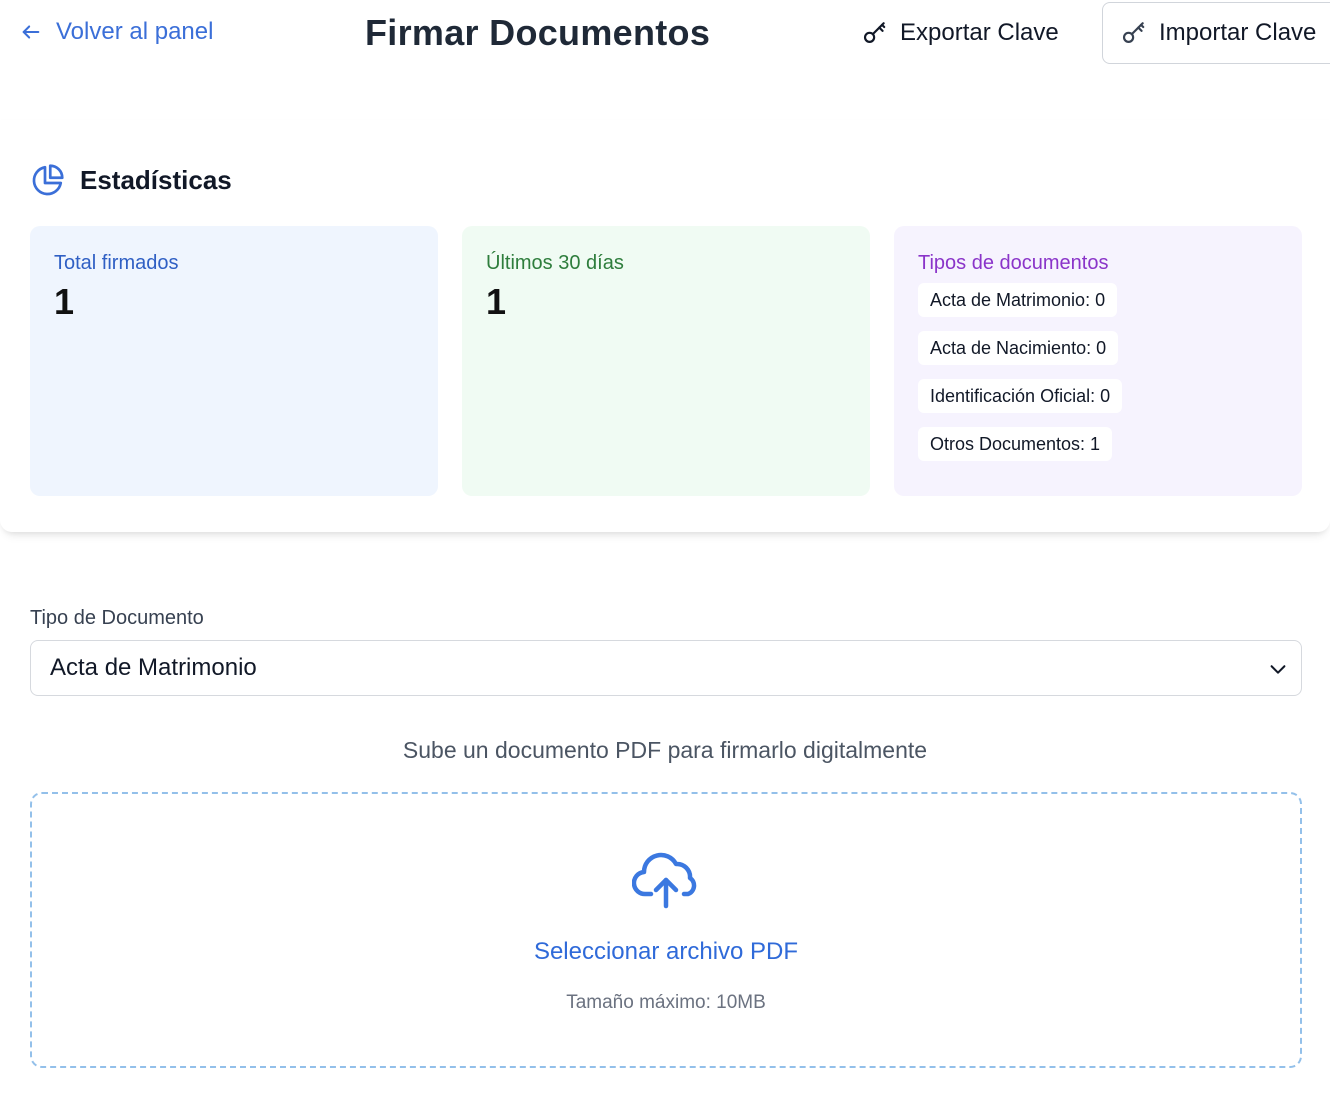 Image resolution: width=1330 pixels, height=1100 pixels. Describe the element at coordinates (1013, 263) in the screenshot. I see `document-types-label: Tipos de documentos` at that location.